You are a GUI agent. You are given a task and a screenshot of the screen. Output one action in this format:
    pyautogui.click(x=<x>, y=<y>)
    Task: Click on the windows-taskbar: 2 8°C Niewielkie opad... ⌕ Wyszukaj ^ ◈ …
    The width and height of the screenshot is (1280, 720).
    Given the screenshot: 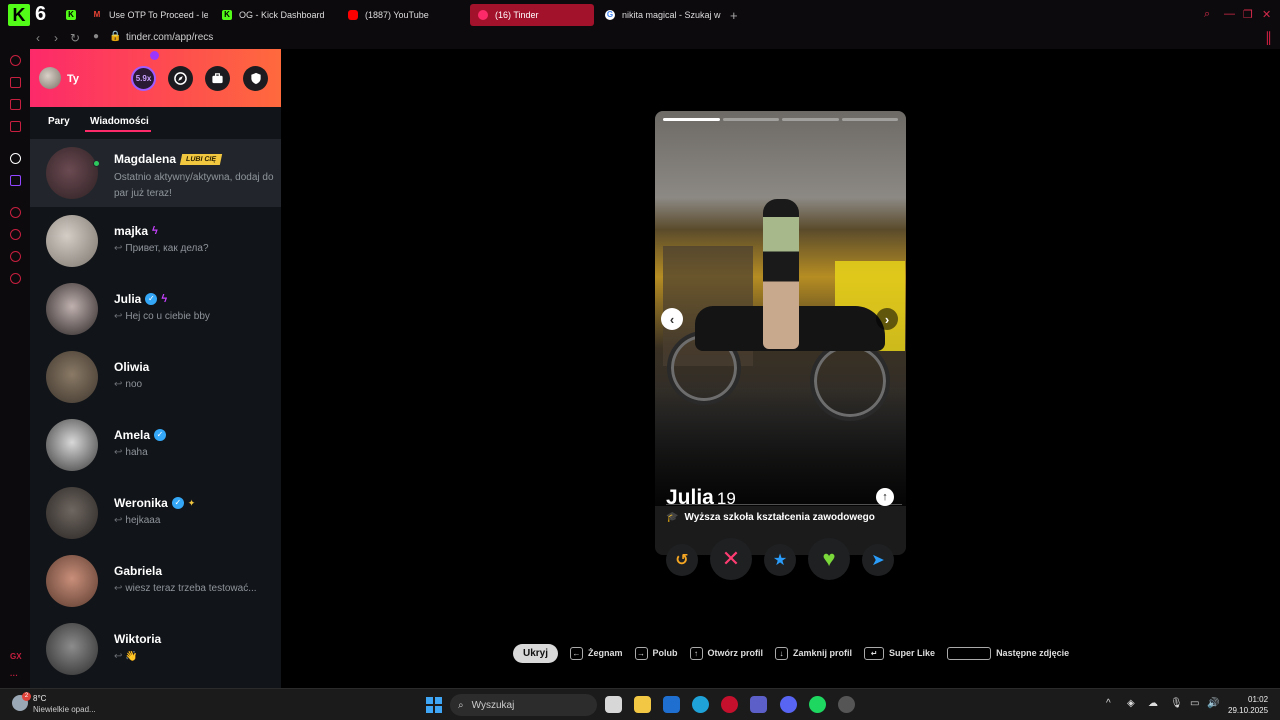 What is the action you would take?
    pyautogui.click(x=640, y=704)
    